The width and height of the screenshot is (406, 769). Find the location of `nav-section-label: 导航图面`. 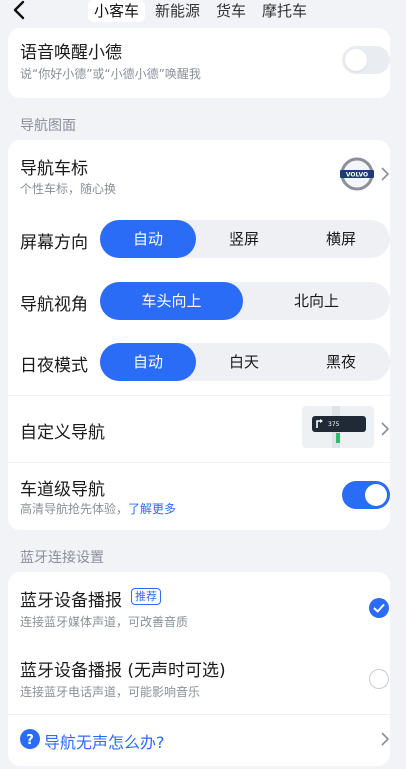

nav-section-label: 导航图面 is located at coordinates (48, 126).